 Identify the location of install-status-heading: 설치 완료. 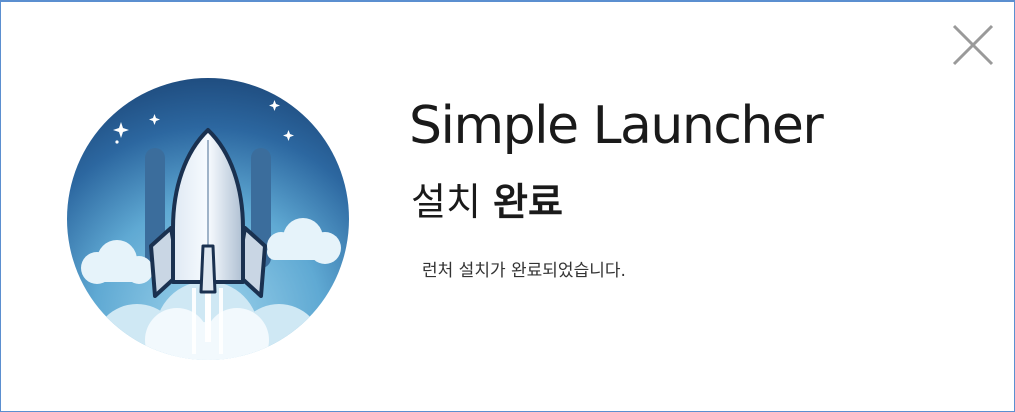
(487, 202).